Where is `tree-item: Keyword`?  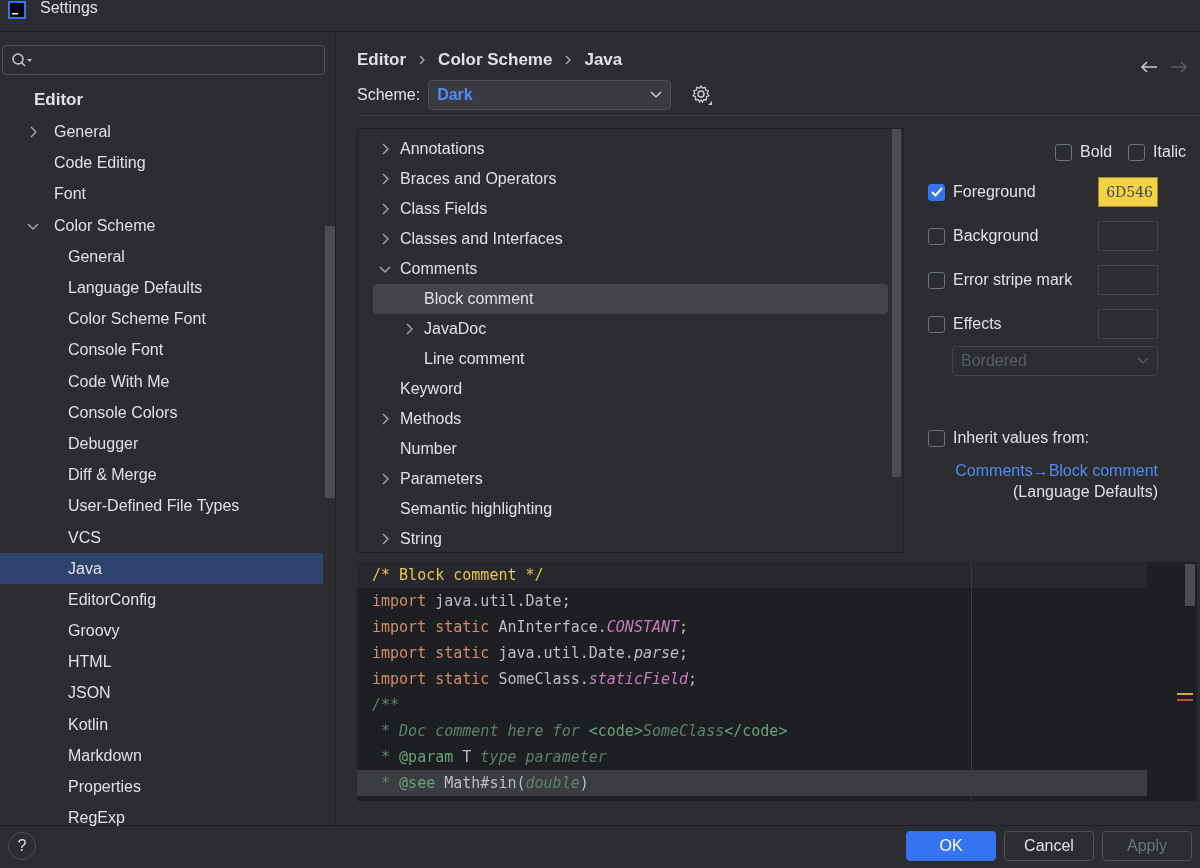 tree-item: Keyword is located at coordinates (630, 389).